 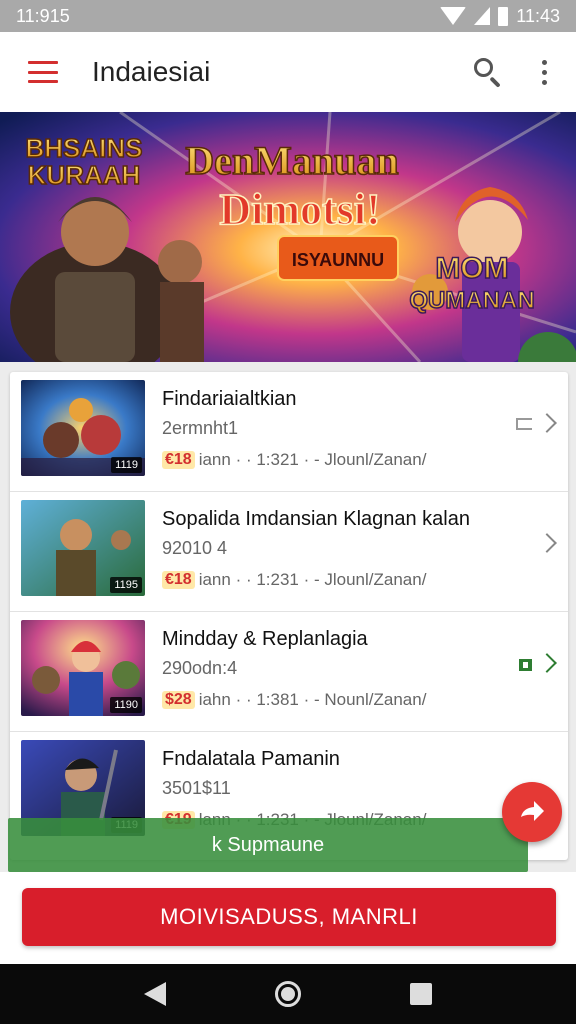 I want to click on green-mark-icon, so click(x=525, y=665).